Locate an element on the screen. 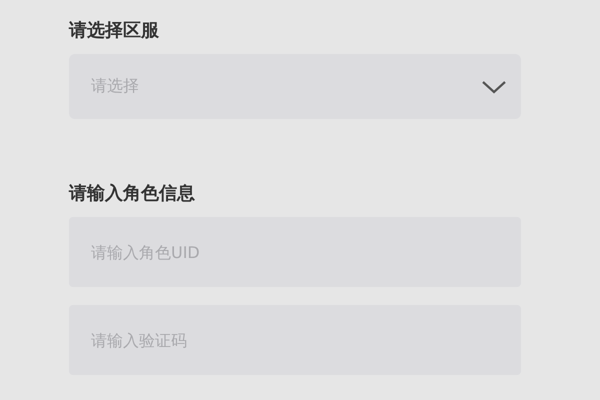 The height and width of the screenshot is (400, 600). section-label: 请选择区服 is located at coordinates (114, 31).